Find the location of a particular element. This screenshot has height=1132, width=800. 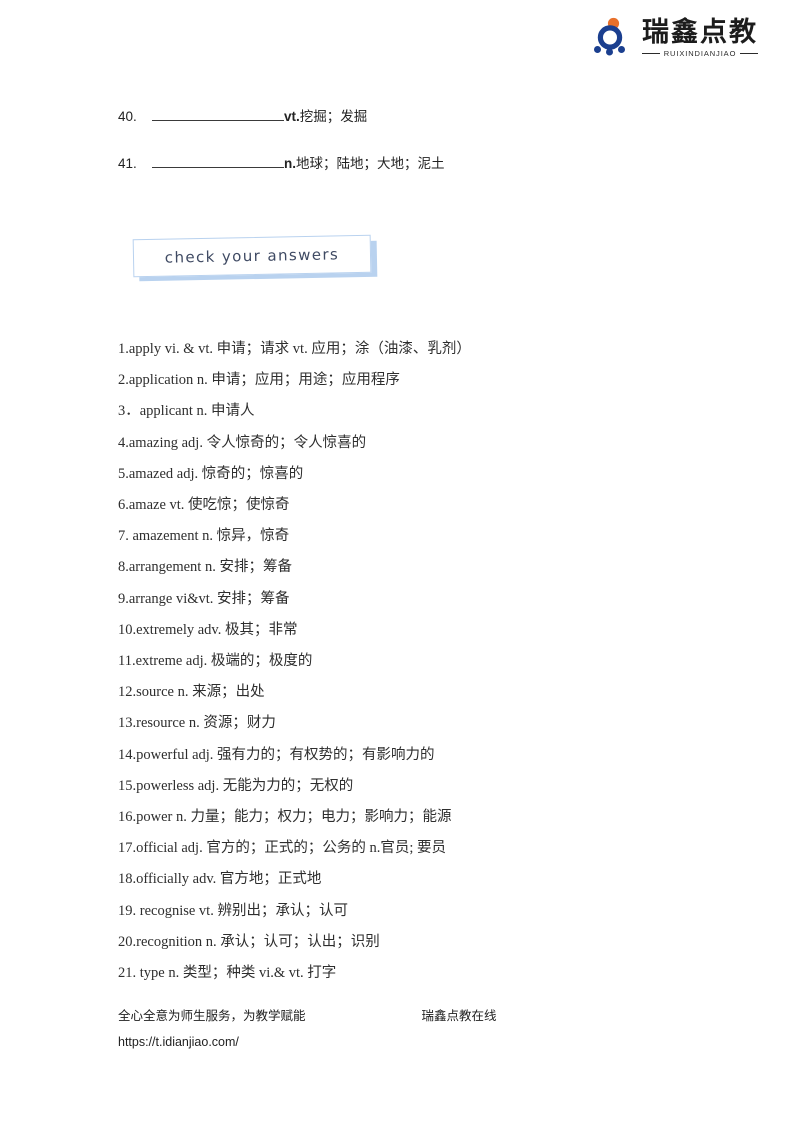

item-number: 40. is located at coordinates (127, 116).